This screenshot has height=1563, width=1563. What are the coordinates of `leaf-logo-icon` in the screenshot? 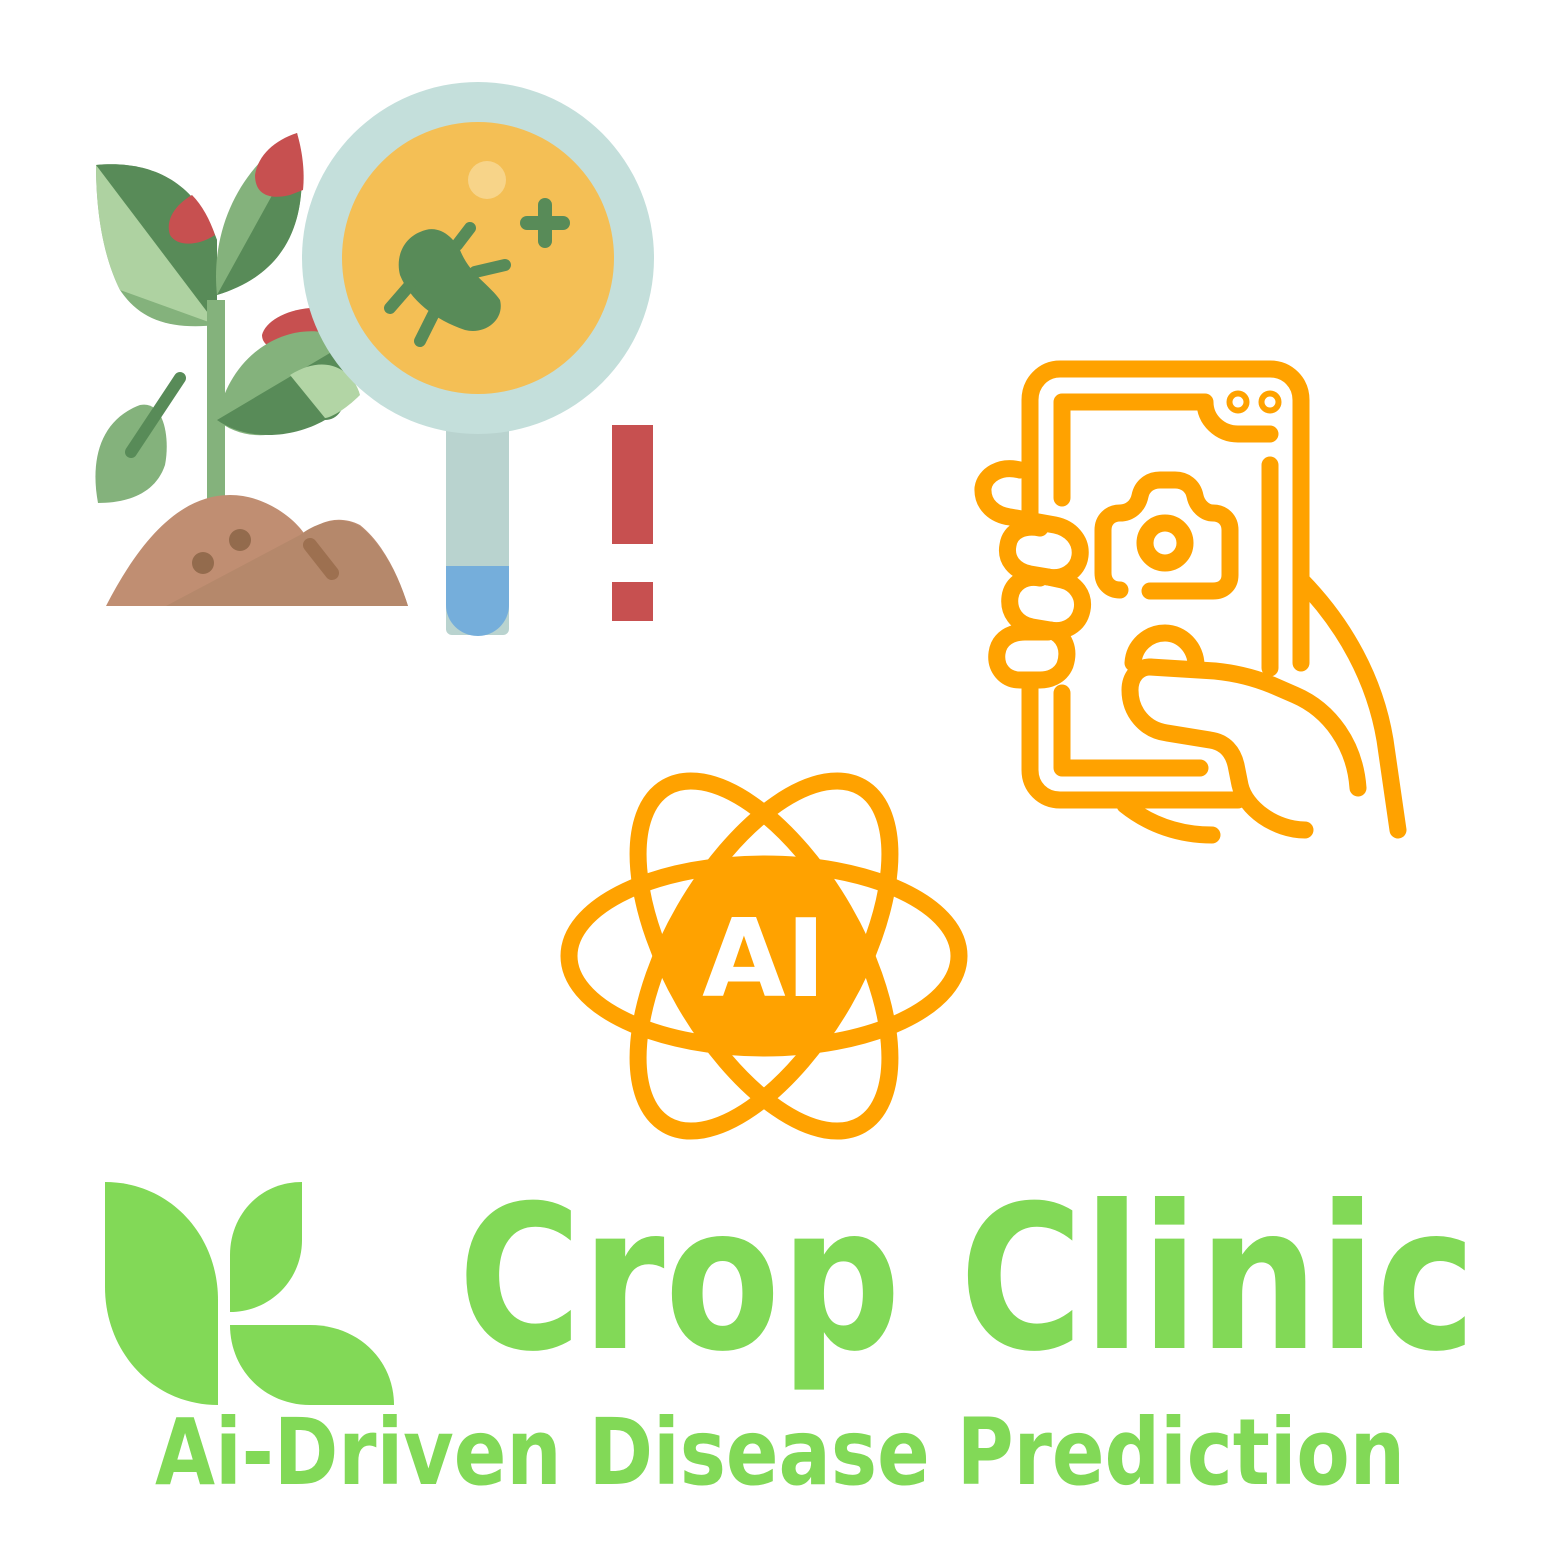 It's located at (249, 1293).